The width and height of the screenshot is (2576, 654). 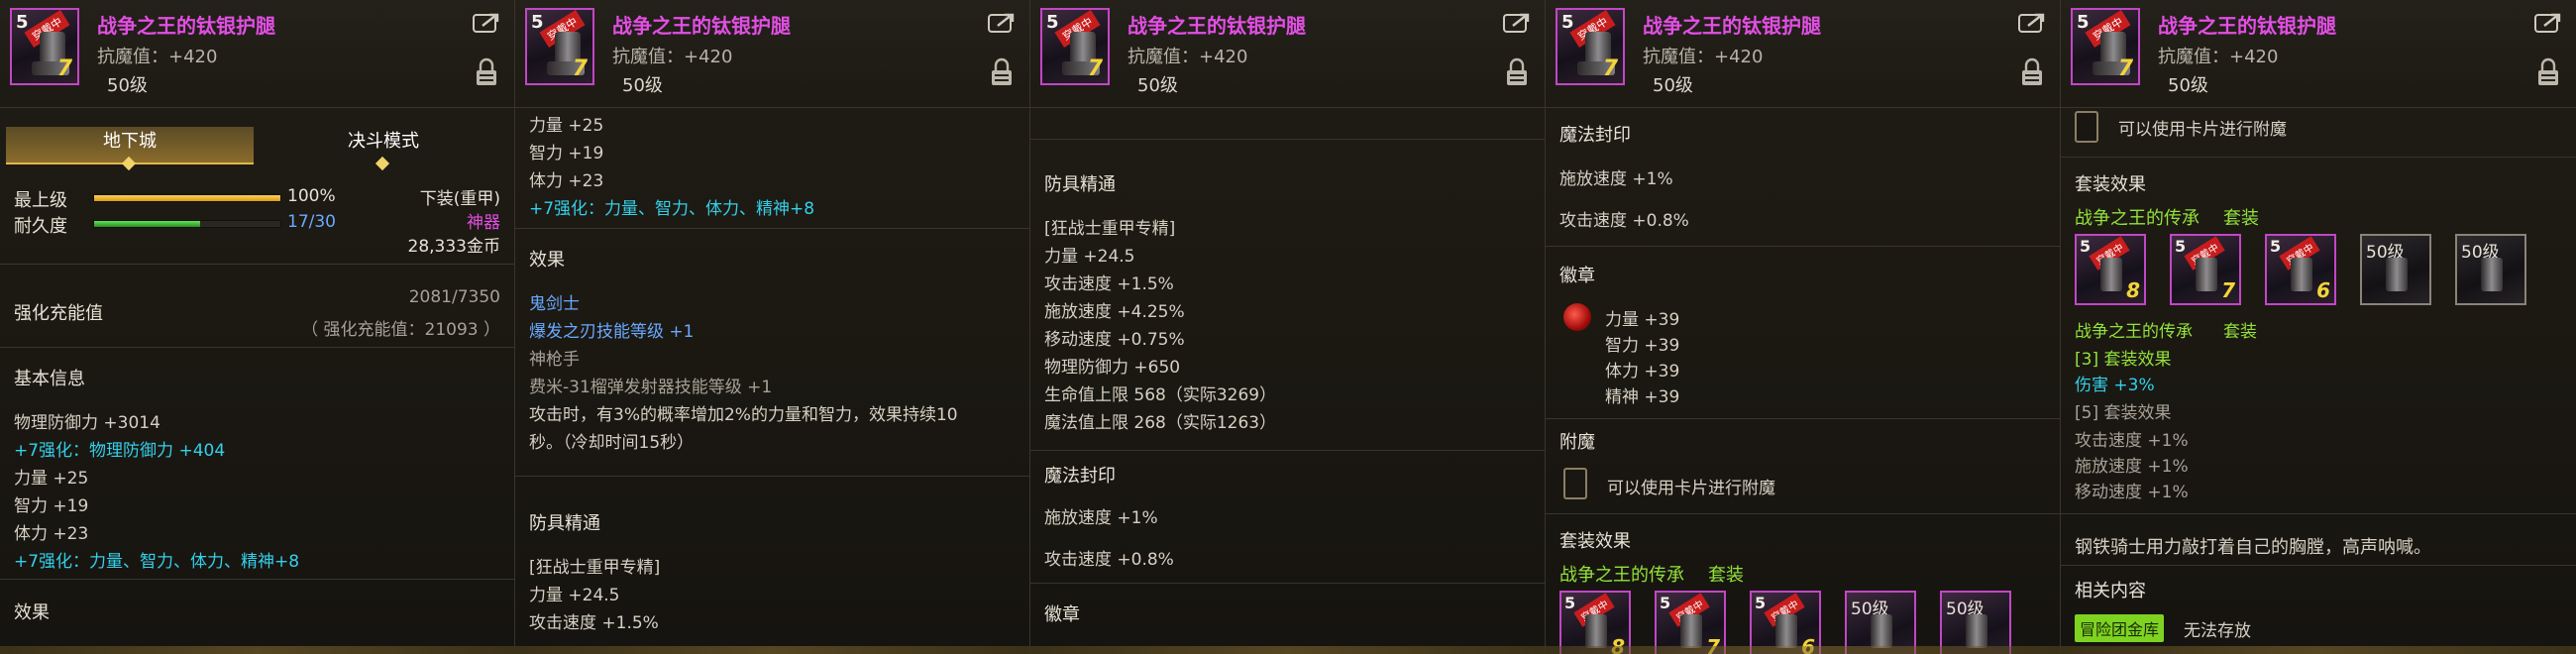 I want to click on durability-label: 耐久度, so click(x=41, y=226).